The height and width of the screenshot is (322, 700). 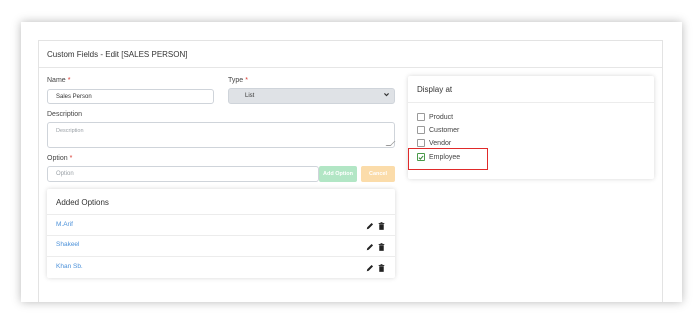 I want to click on name-input-value: Sales Person, so click(x=74, y=96).